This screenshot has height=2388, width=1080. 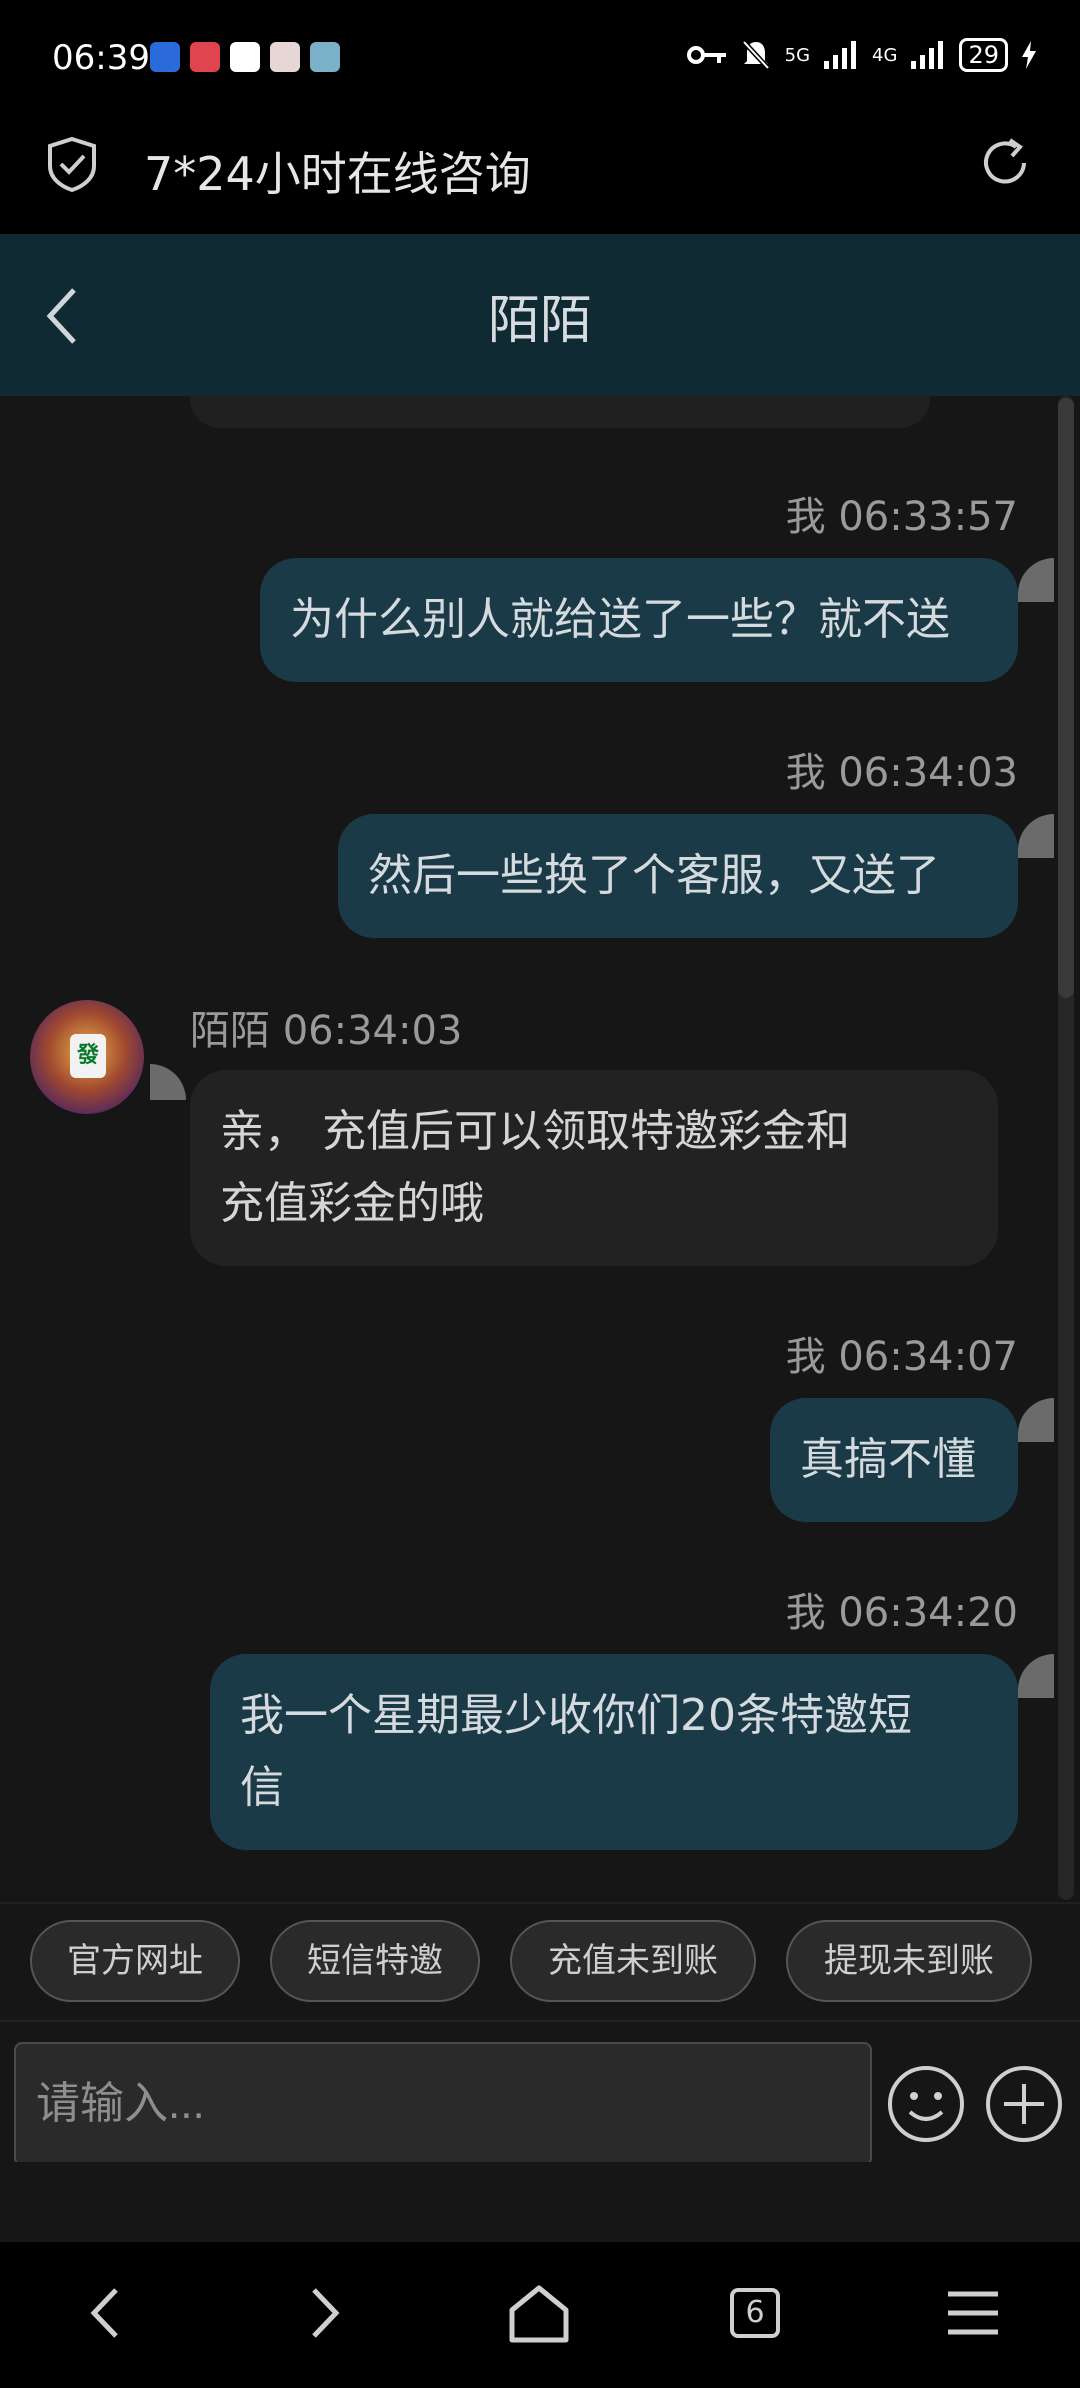 What do you see at coordinates (901, 517) in the screenshot?
I see `message-meta: 我 06:33:57` at bounding box center [901, 517].